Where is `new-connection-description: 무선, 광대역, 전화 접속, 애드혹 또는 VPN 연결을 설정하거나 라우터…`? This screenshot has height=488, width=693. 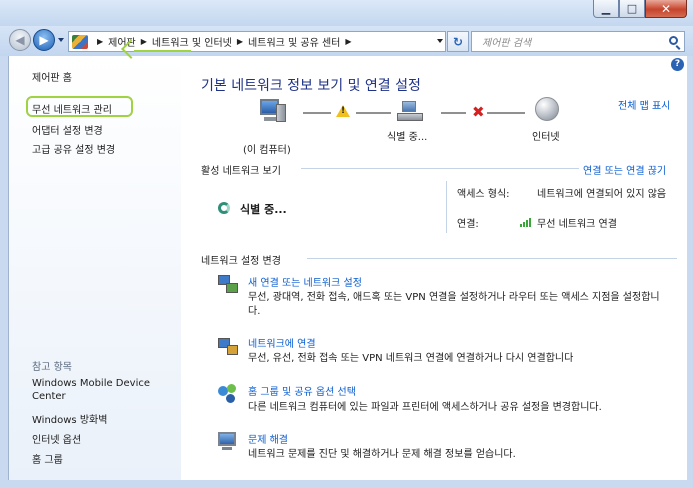 new-connection-description: 무선, 광대역, 전화 접속, 애드혹 또는 VPN 연결을 설정하거나 라우터… is located at coordinates (454, 304).